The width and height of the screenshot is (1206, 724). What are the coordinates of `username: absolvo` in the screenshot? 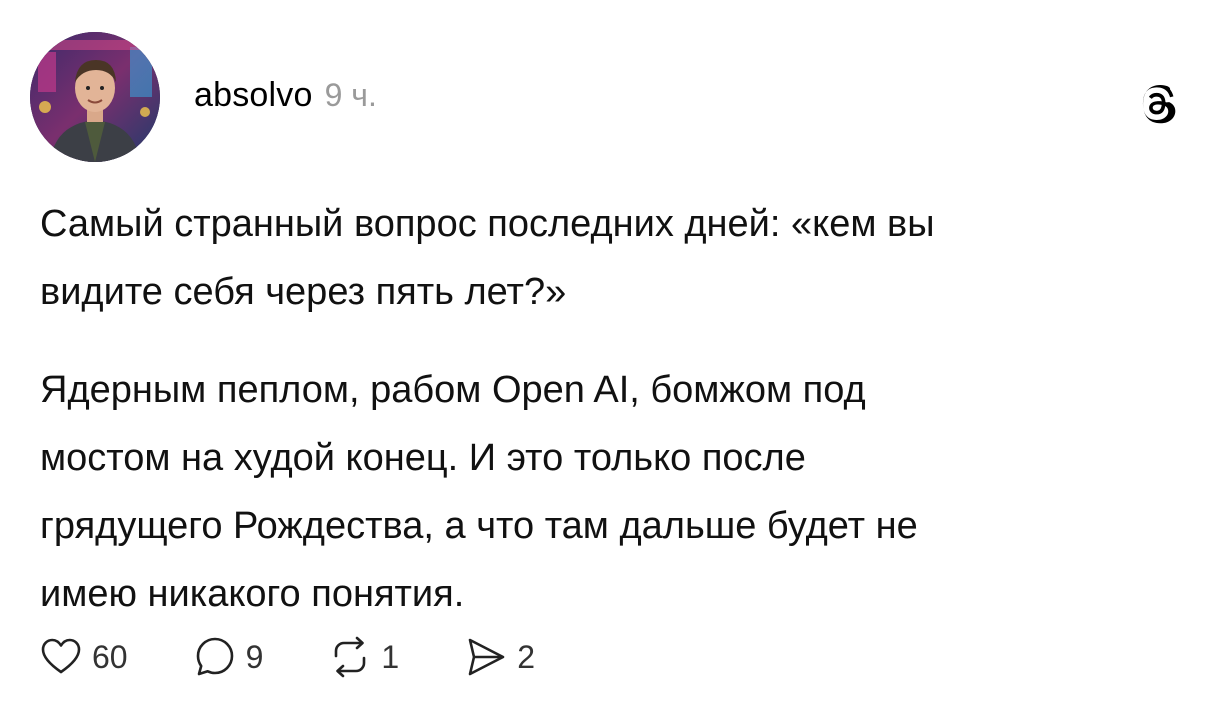 It's located at (253, 95).